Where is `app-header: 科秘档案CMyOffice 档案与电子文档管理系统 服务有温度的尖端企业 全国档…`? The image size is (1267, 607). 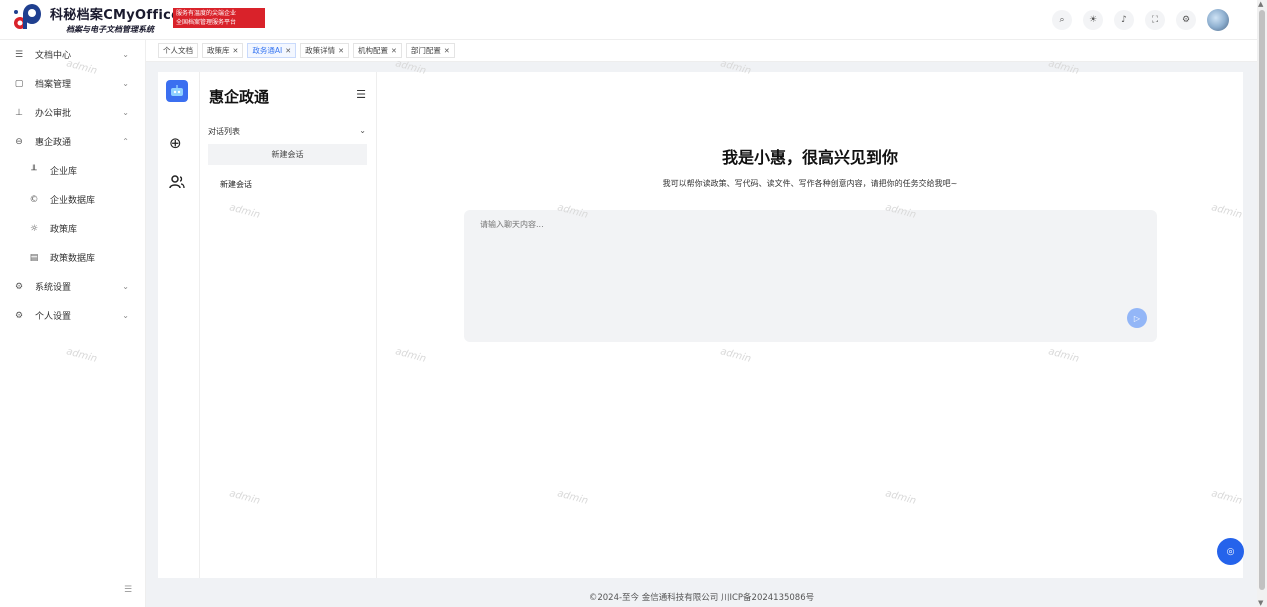
app-header: 科秘档案CMyOffice 档案与电子文档管理系统 服务有温度的尖端企业 全国档… is located at coordinates (628, 20).